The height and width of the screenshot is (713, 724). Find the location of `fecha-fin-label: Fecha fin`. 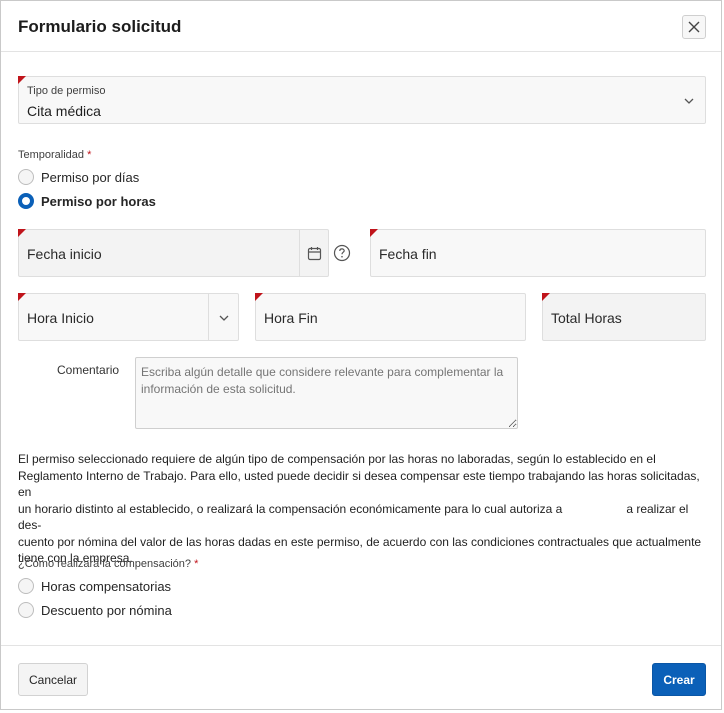

fecha-fin-label: Fecha fin is located at coordinates (408, 254).